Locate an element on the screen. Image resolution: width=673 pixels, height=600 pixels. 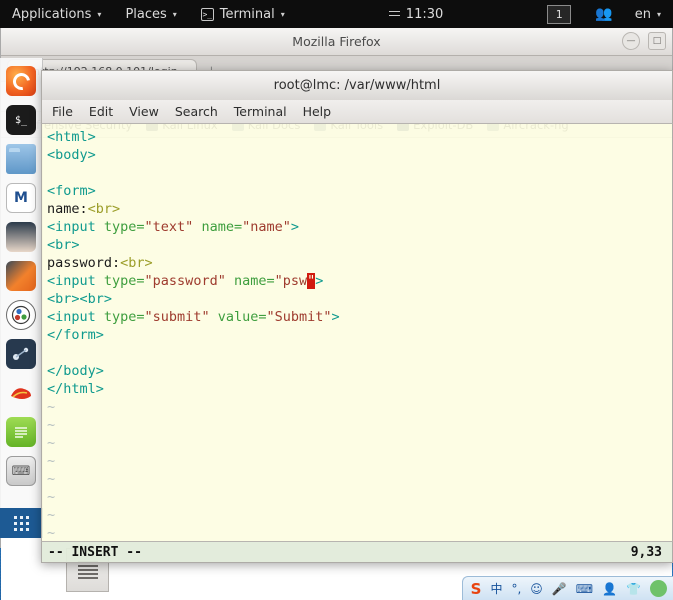
code-line: password:<br> is located at coordinates (358, 263).